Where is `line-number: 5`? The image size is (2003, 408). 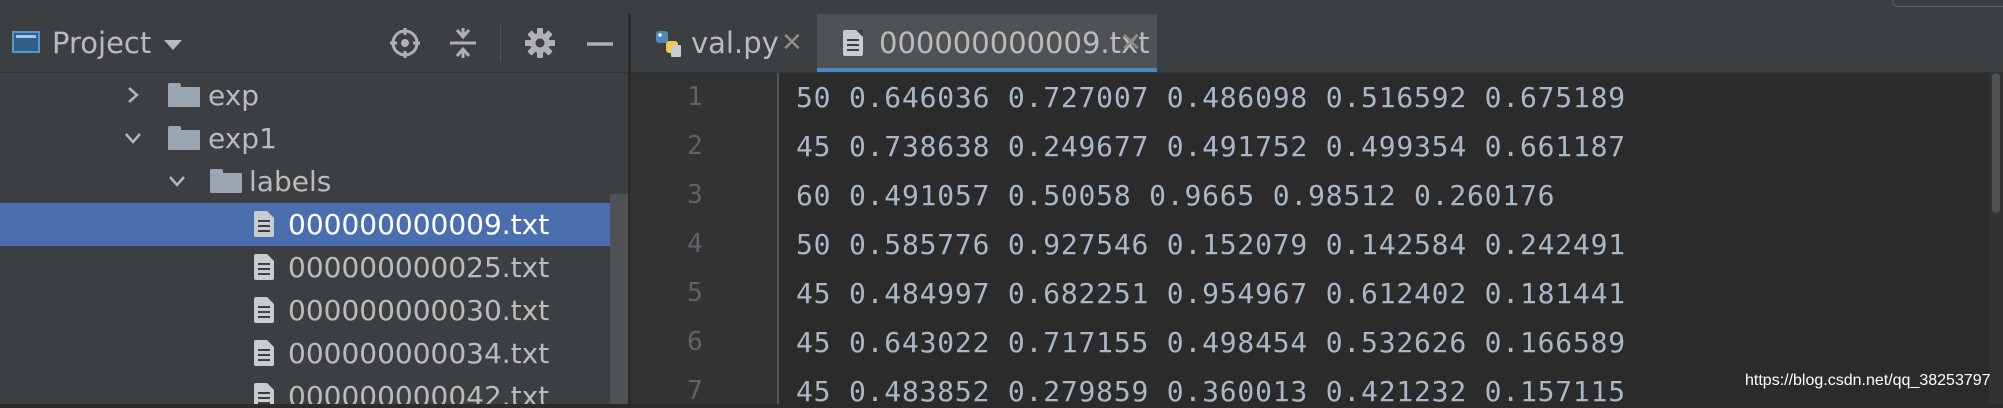 line-number: 5 is located at coordinates (695, 293).